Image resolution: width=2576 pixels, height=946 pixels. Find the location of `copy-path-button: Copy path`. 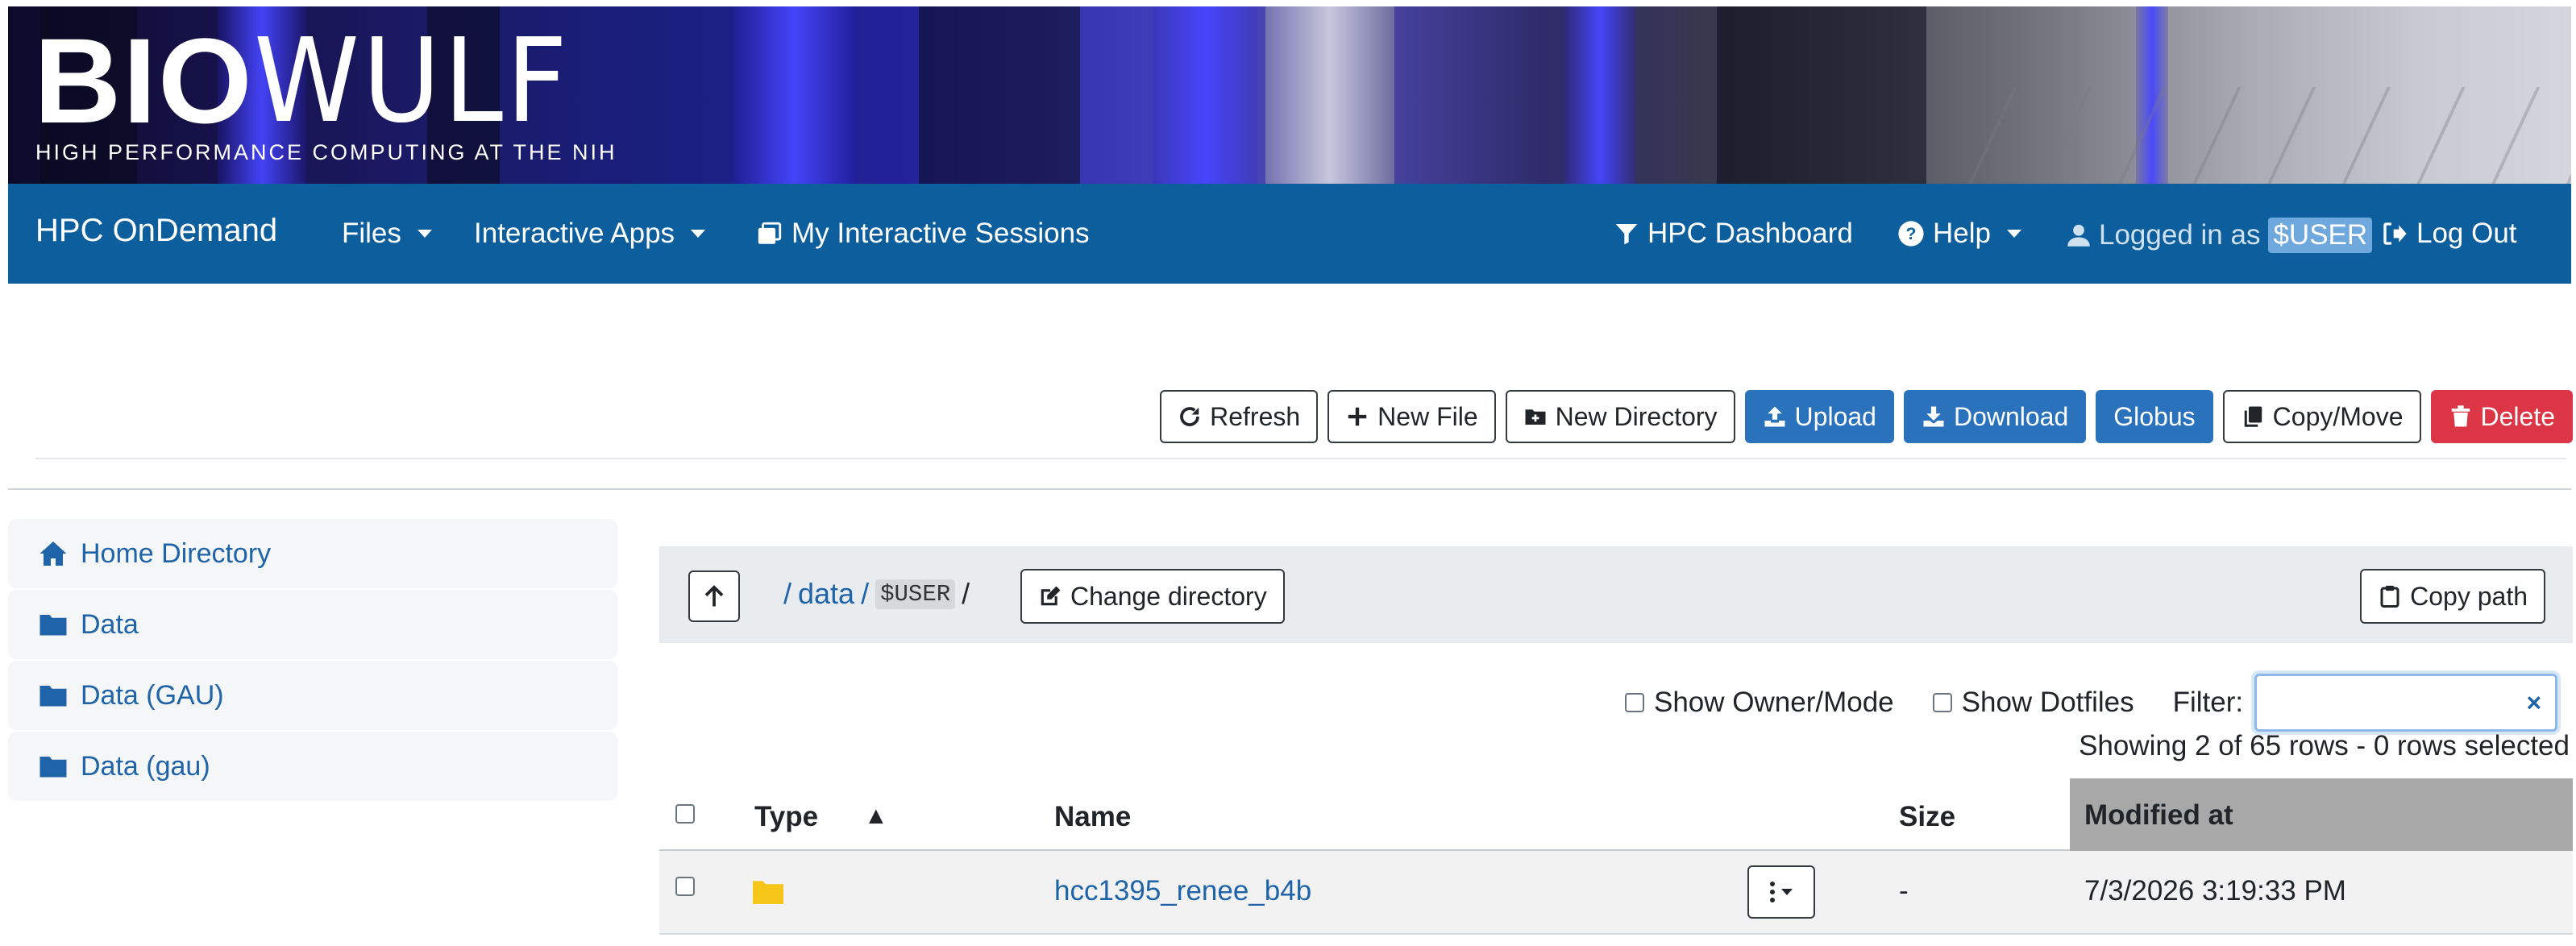

copy-path-button: Copy path is located at coordinates (2452, 596).